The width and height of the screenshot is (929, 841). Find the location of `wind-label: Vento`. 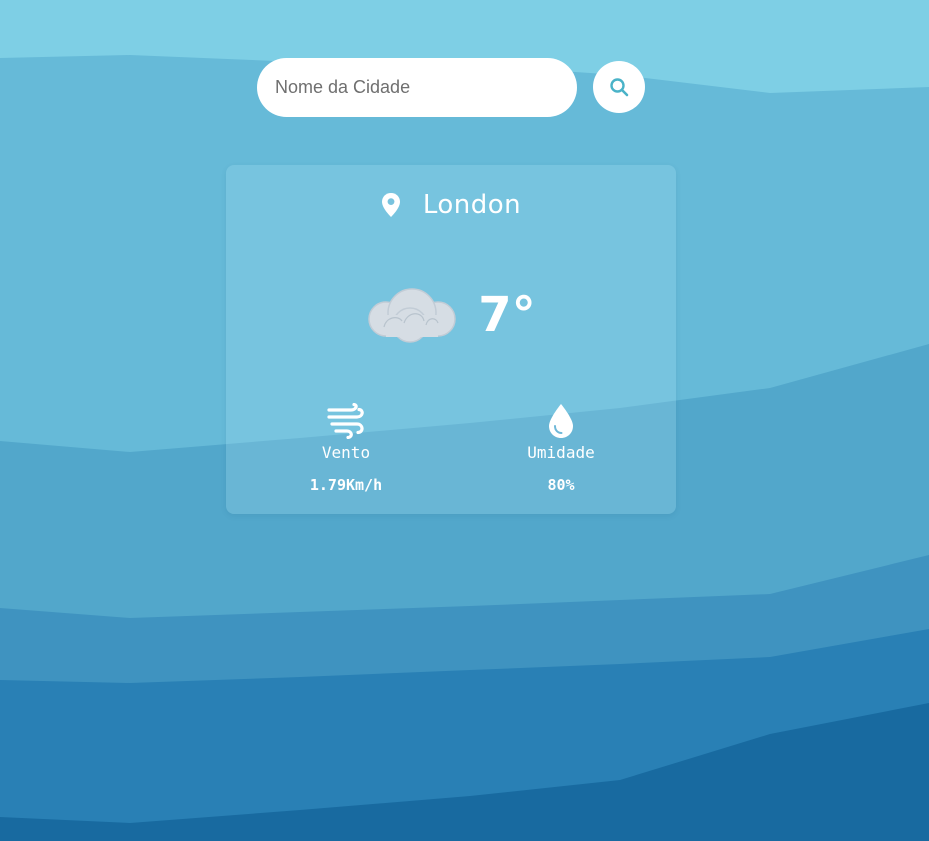

wind-label: Vento is located at coordinates (346, 452).